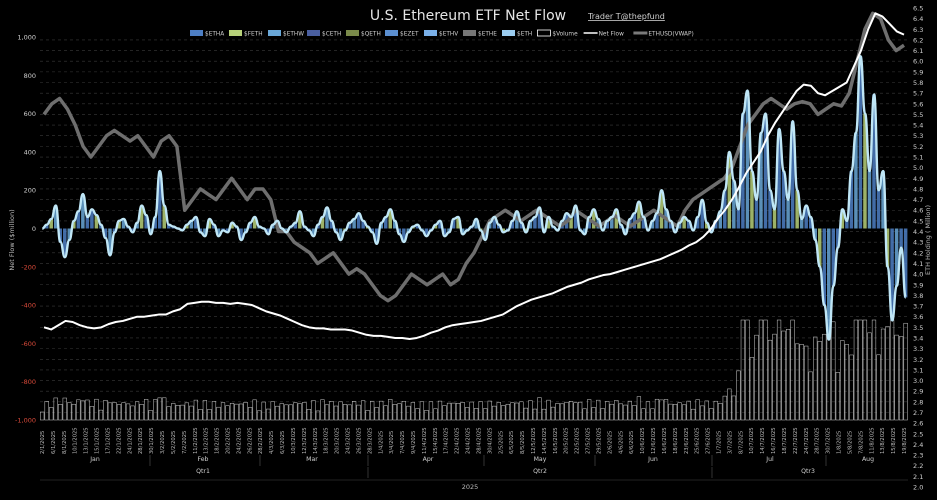  I want to click on date-tick-label: 7/8/2025, so click(861, 442).